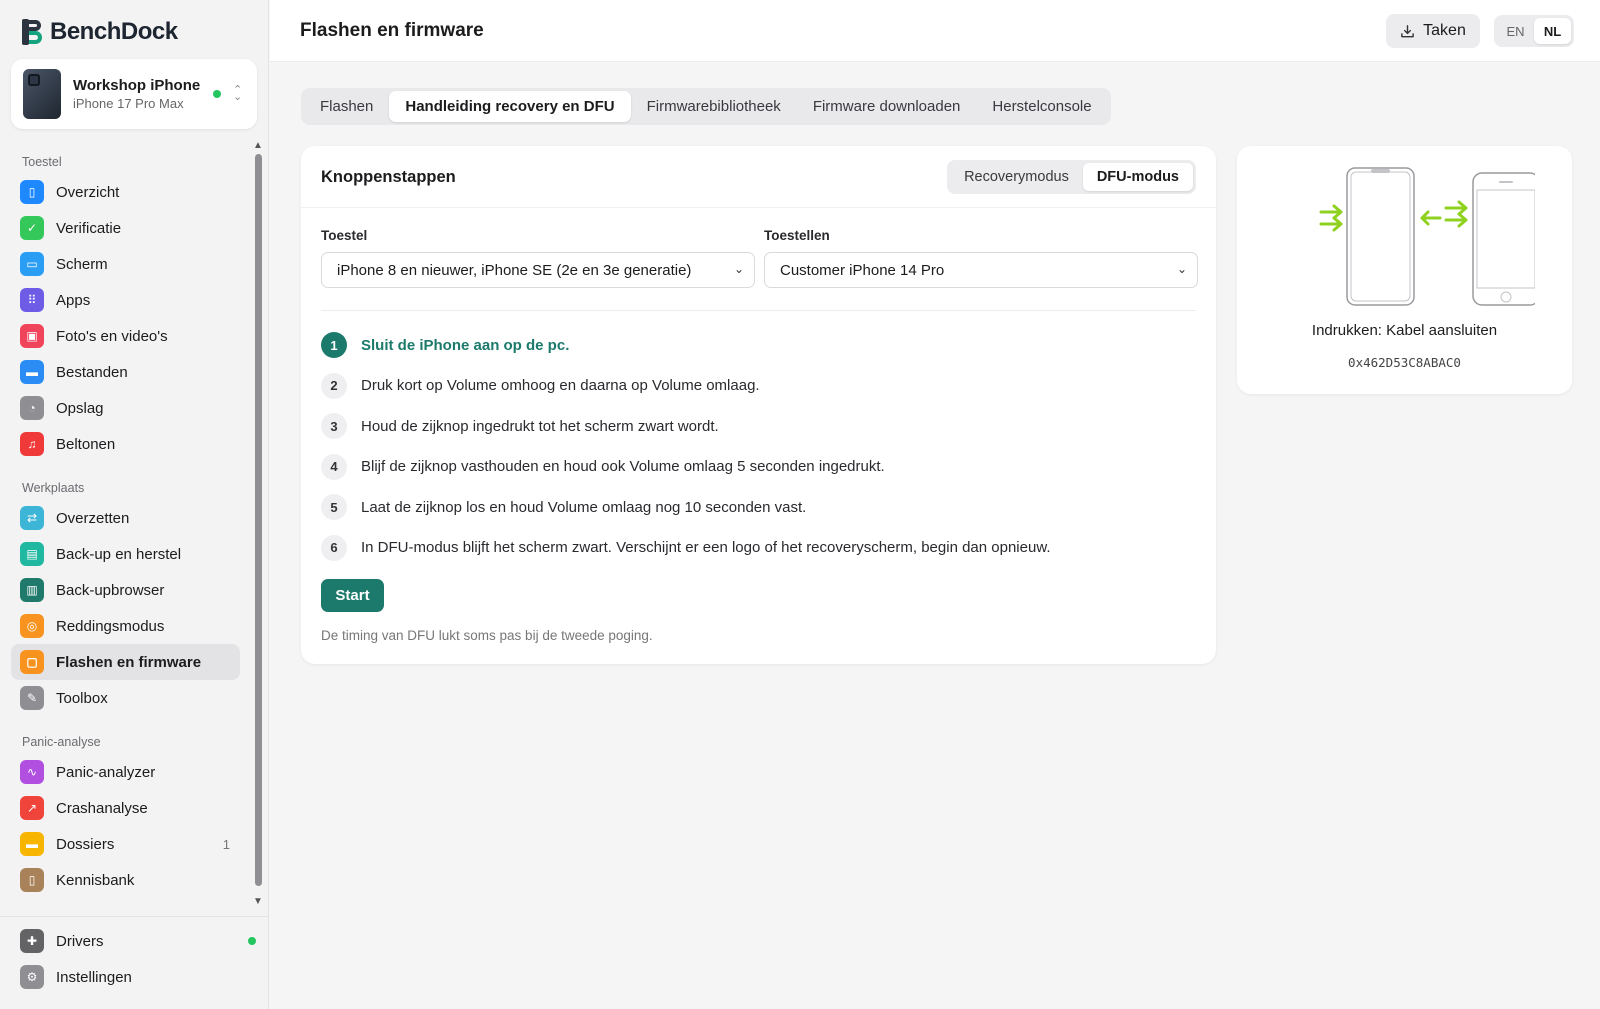 The width and height of the screenshot is (1600, 1009). What do you see at coordinates (125, 444) in the screenshot?
I see `sidebar-item-beltonen: ♫ Beltonen` at bounding box center [125, 444].